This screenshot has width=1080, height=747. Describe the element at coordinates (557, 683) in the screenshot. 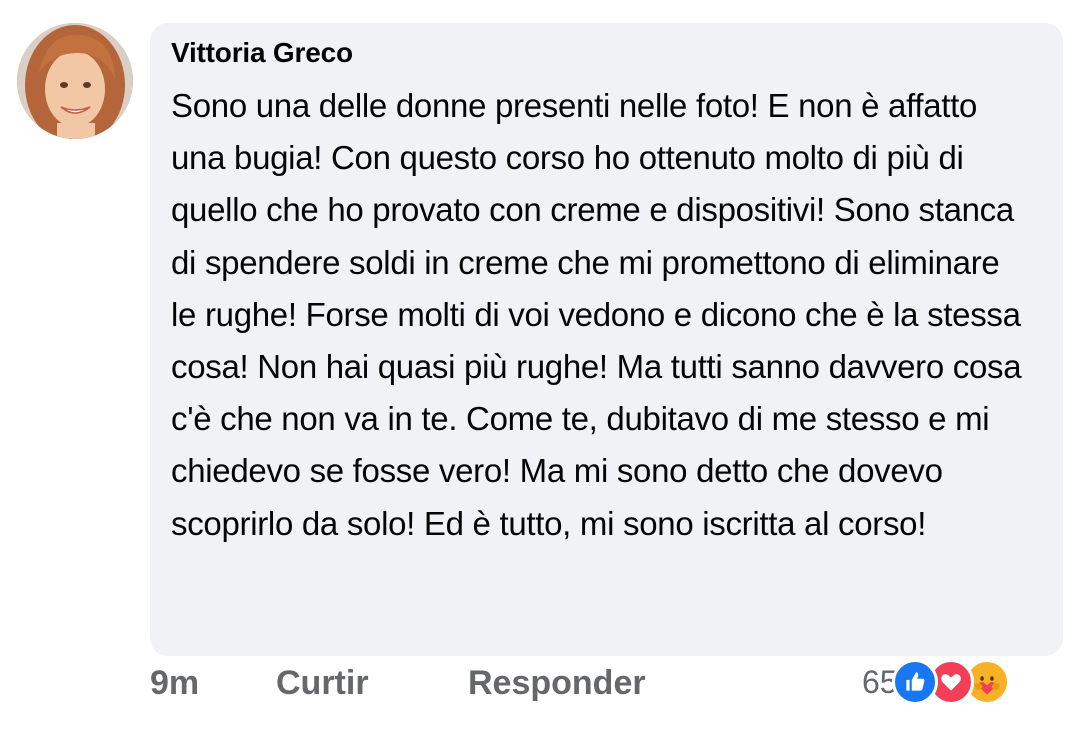

I see `reply-button: Responder` at that location.